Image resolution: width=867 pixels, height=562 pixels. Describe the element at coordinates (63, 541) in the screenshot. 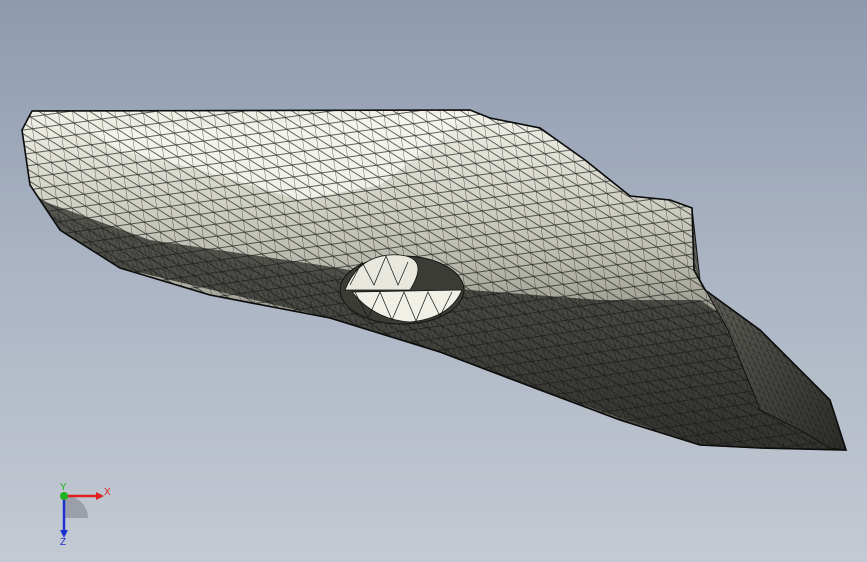

I see `z-axis-label: Z` at that location.